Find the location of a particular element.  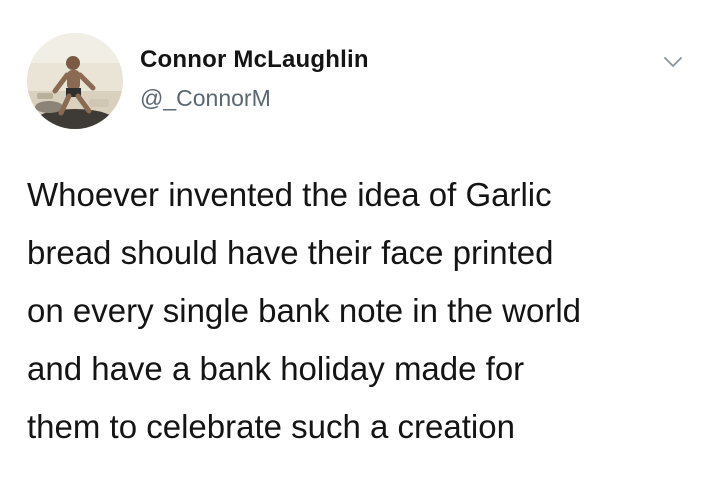

author-handle: @_ConnorM is located at coordinates (205, 98).